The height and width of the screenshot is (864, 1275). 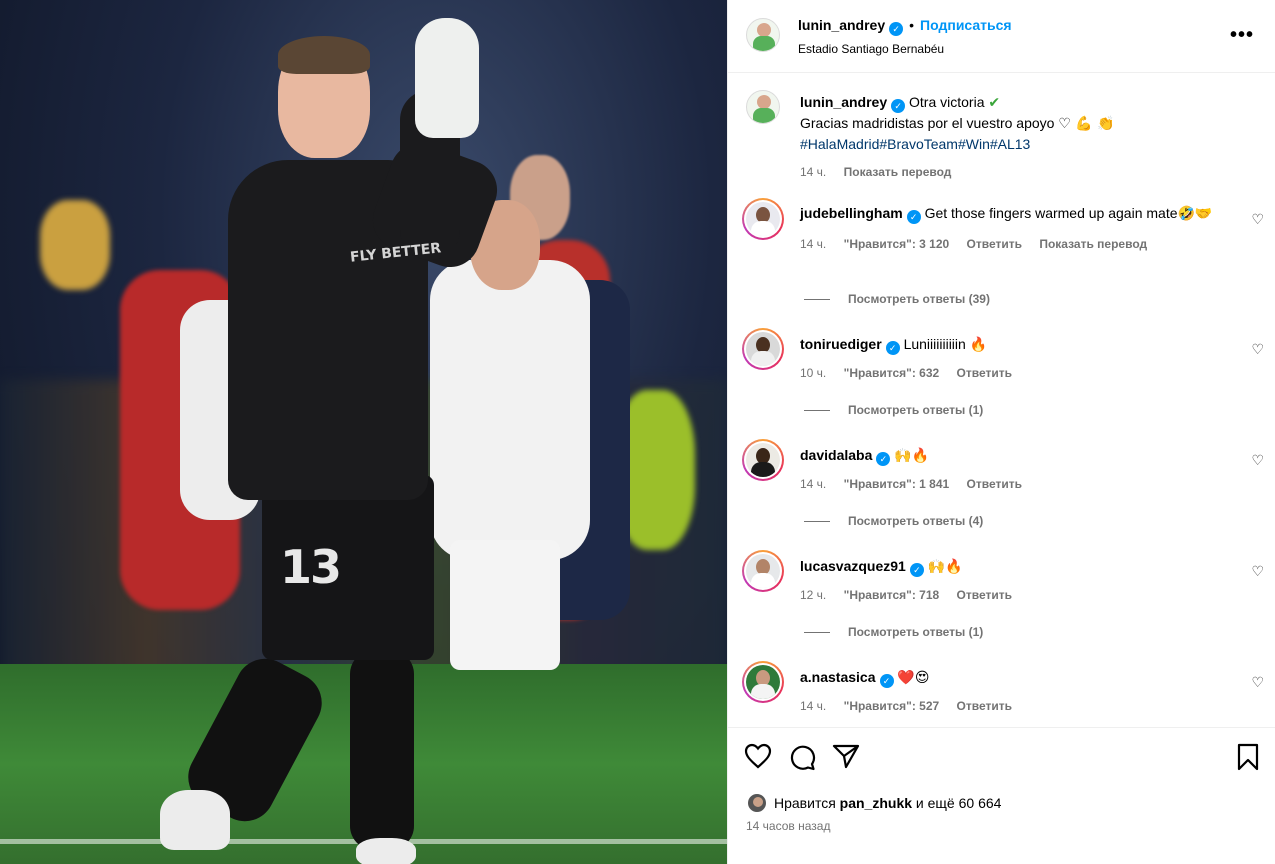 What do you see at coordinates (505, 605) in the screenshot?
I see `photo-teammate-shorts` at bounding box center [505, 605].